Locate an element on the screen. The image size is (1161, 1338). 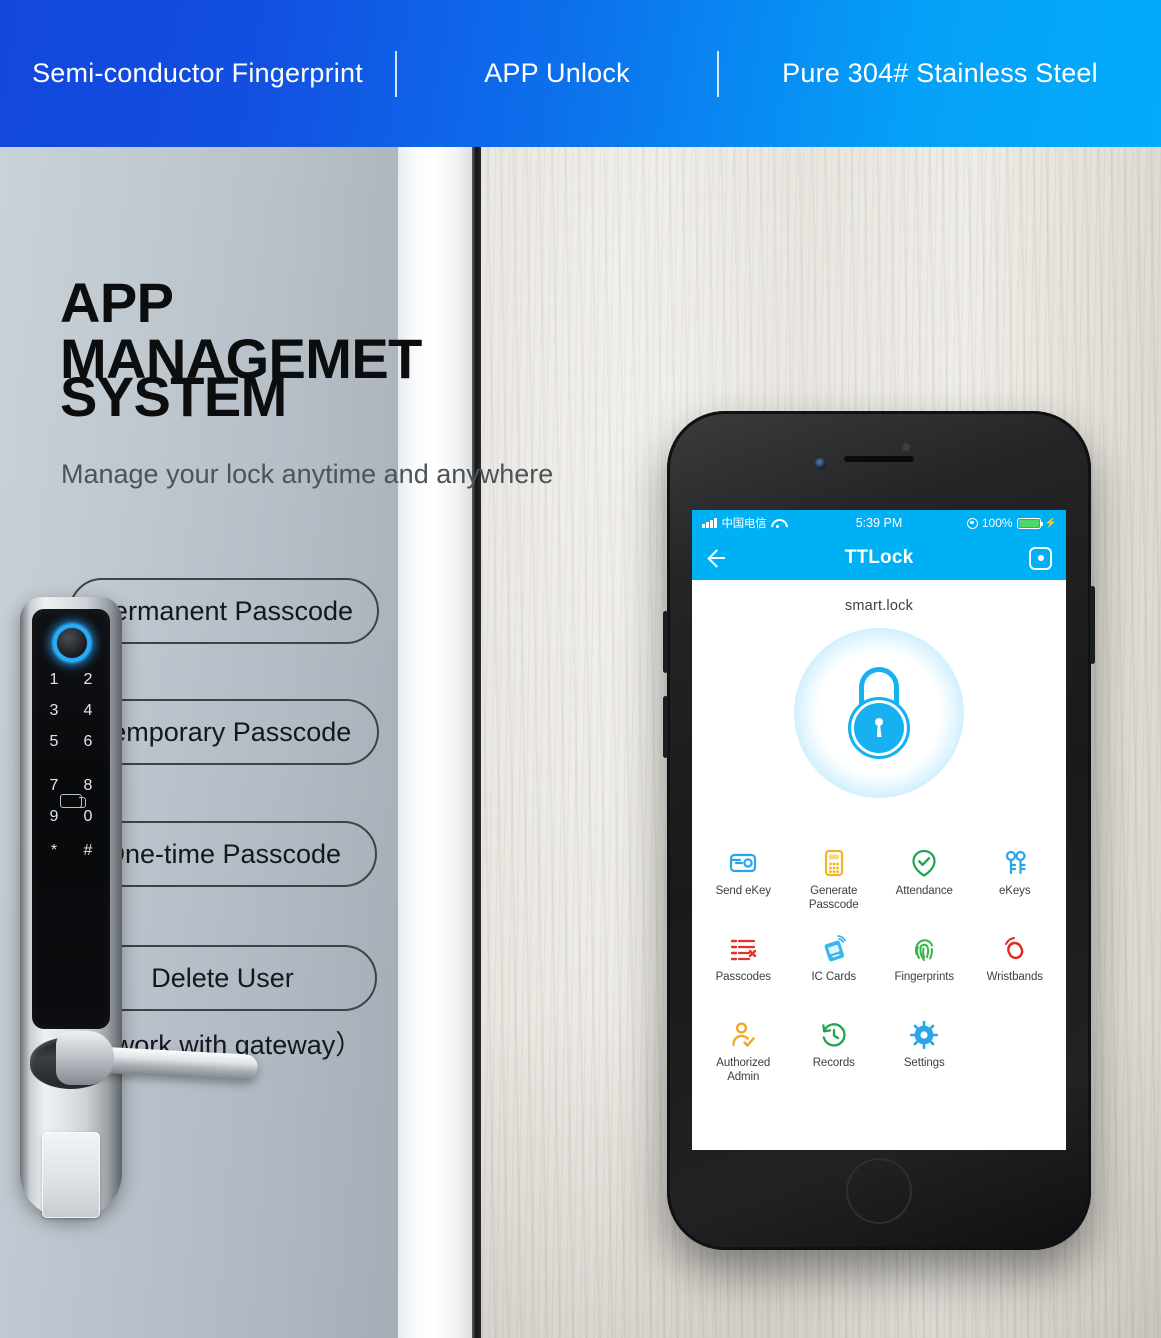
status-right: 100% ⚡ is located at coordinates (1011, 523).